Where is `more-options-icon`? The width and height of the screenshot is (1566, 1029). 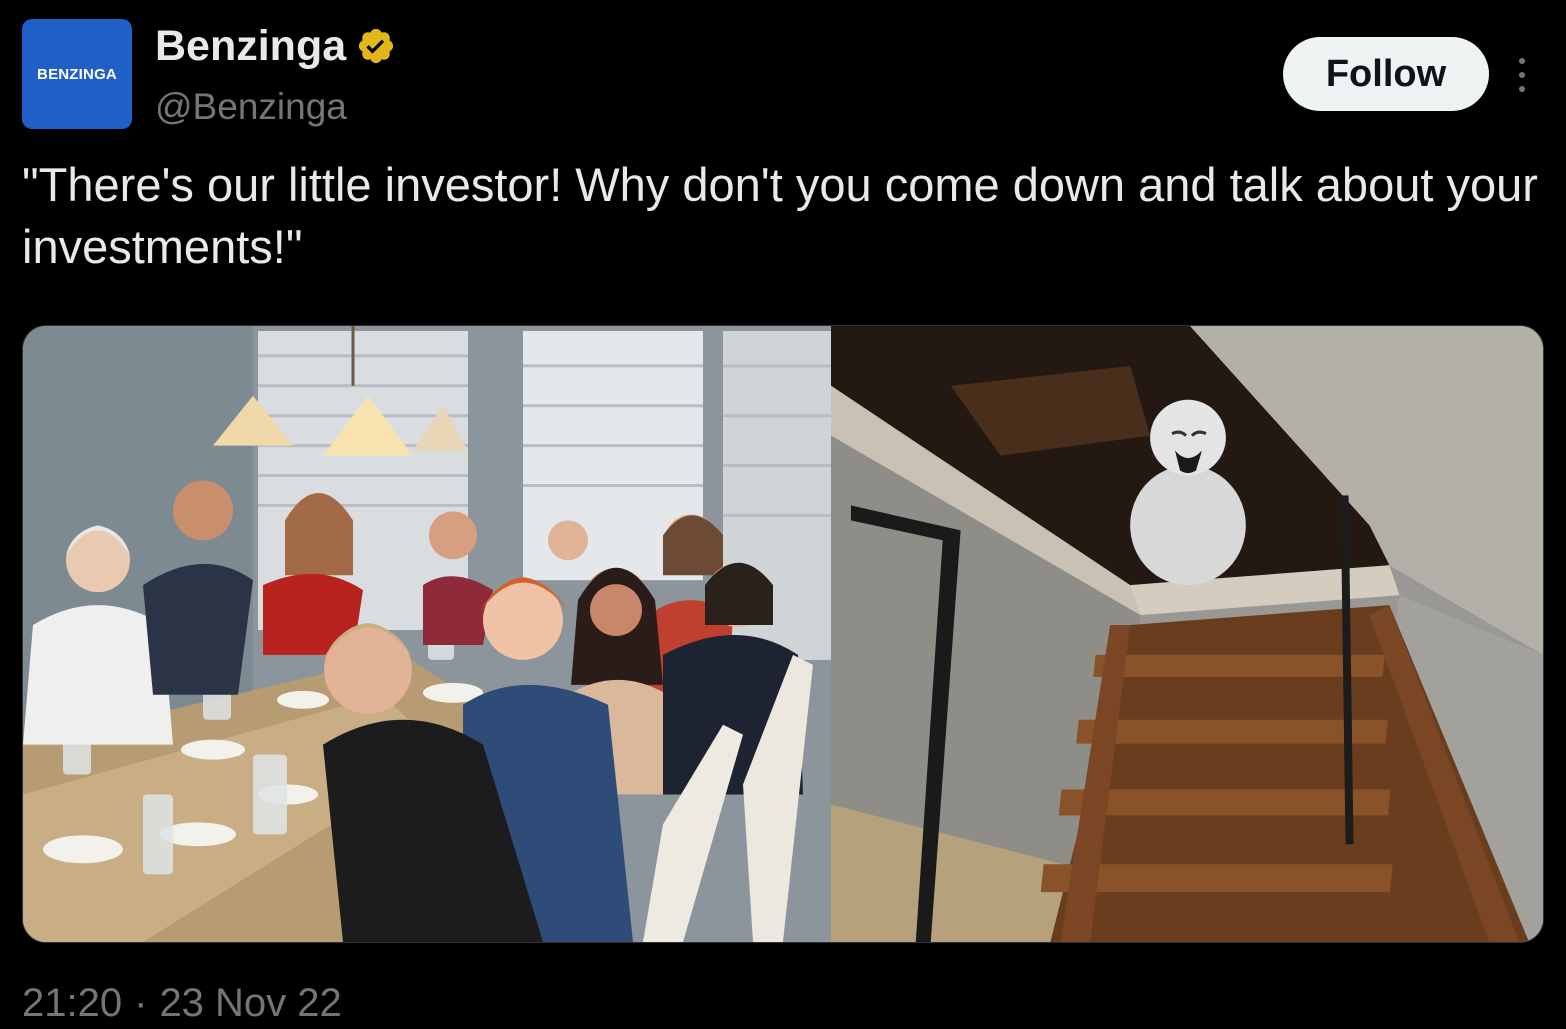
more-options-icon is located at coordinates (1522, 75).